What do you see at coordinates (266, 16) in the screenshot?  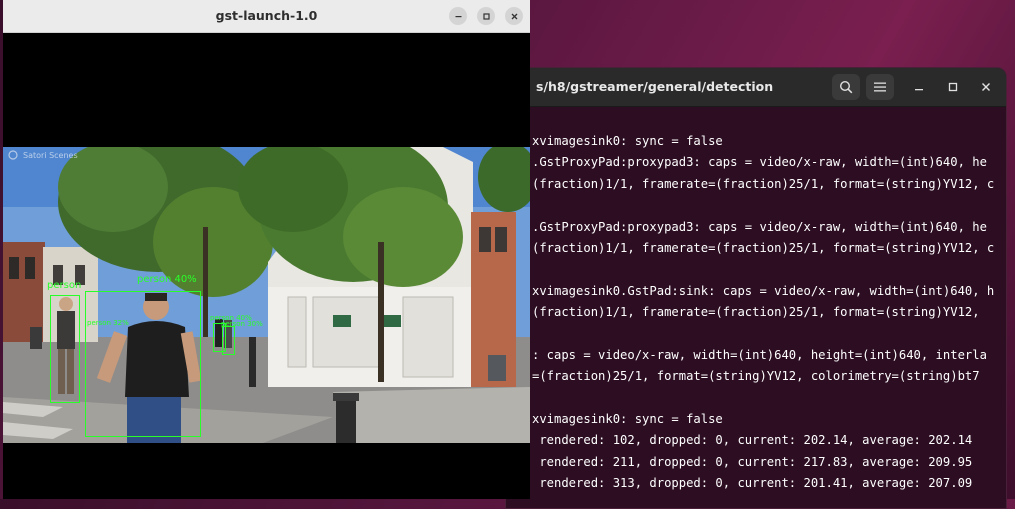 I see `gst-title-bar: gst-launch-1.0` at bounding box center [266, 16].